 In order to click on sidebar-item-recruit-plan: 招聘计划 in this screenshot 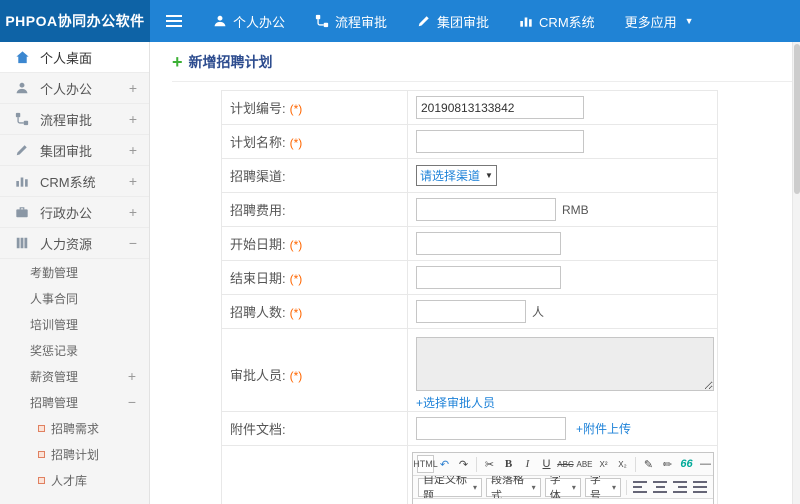, I will do `click(74, 454)`.